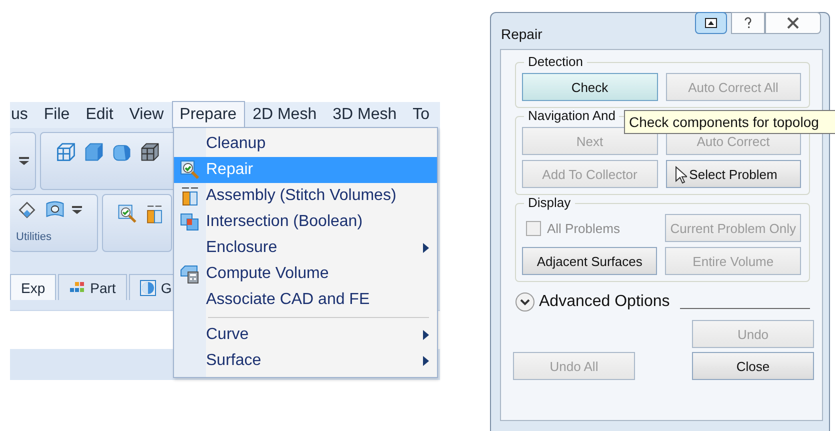 The width and height of the screenshot is (835, 431). What do you see at coordinates (92, 287) in the screenshot?
I see `panel-tab: Part` at bounding box center [92, 287].